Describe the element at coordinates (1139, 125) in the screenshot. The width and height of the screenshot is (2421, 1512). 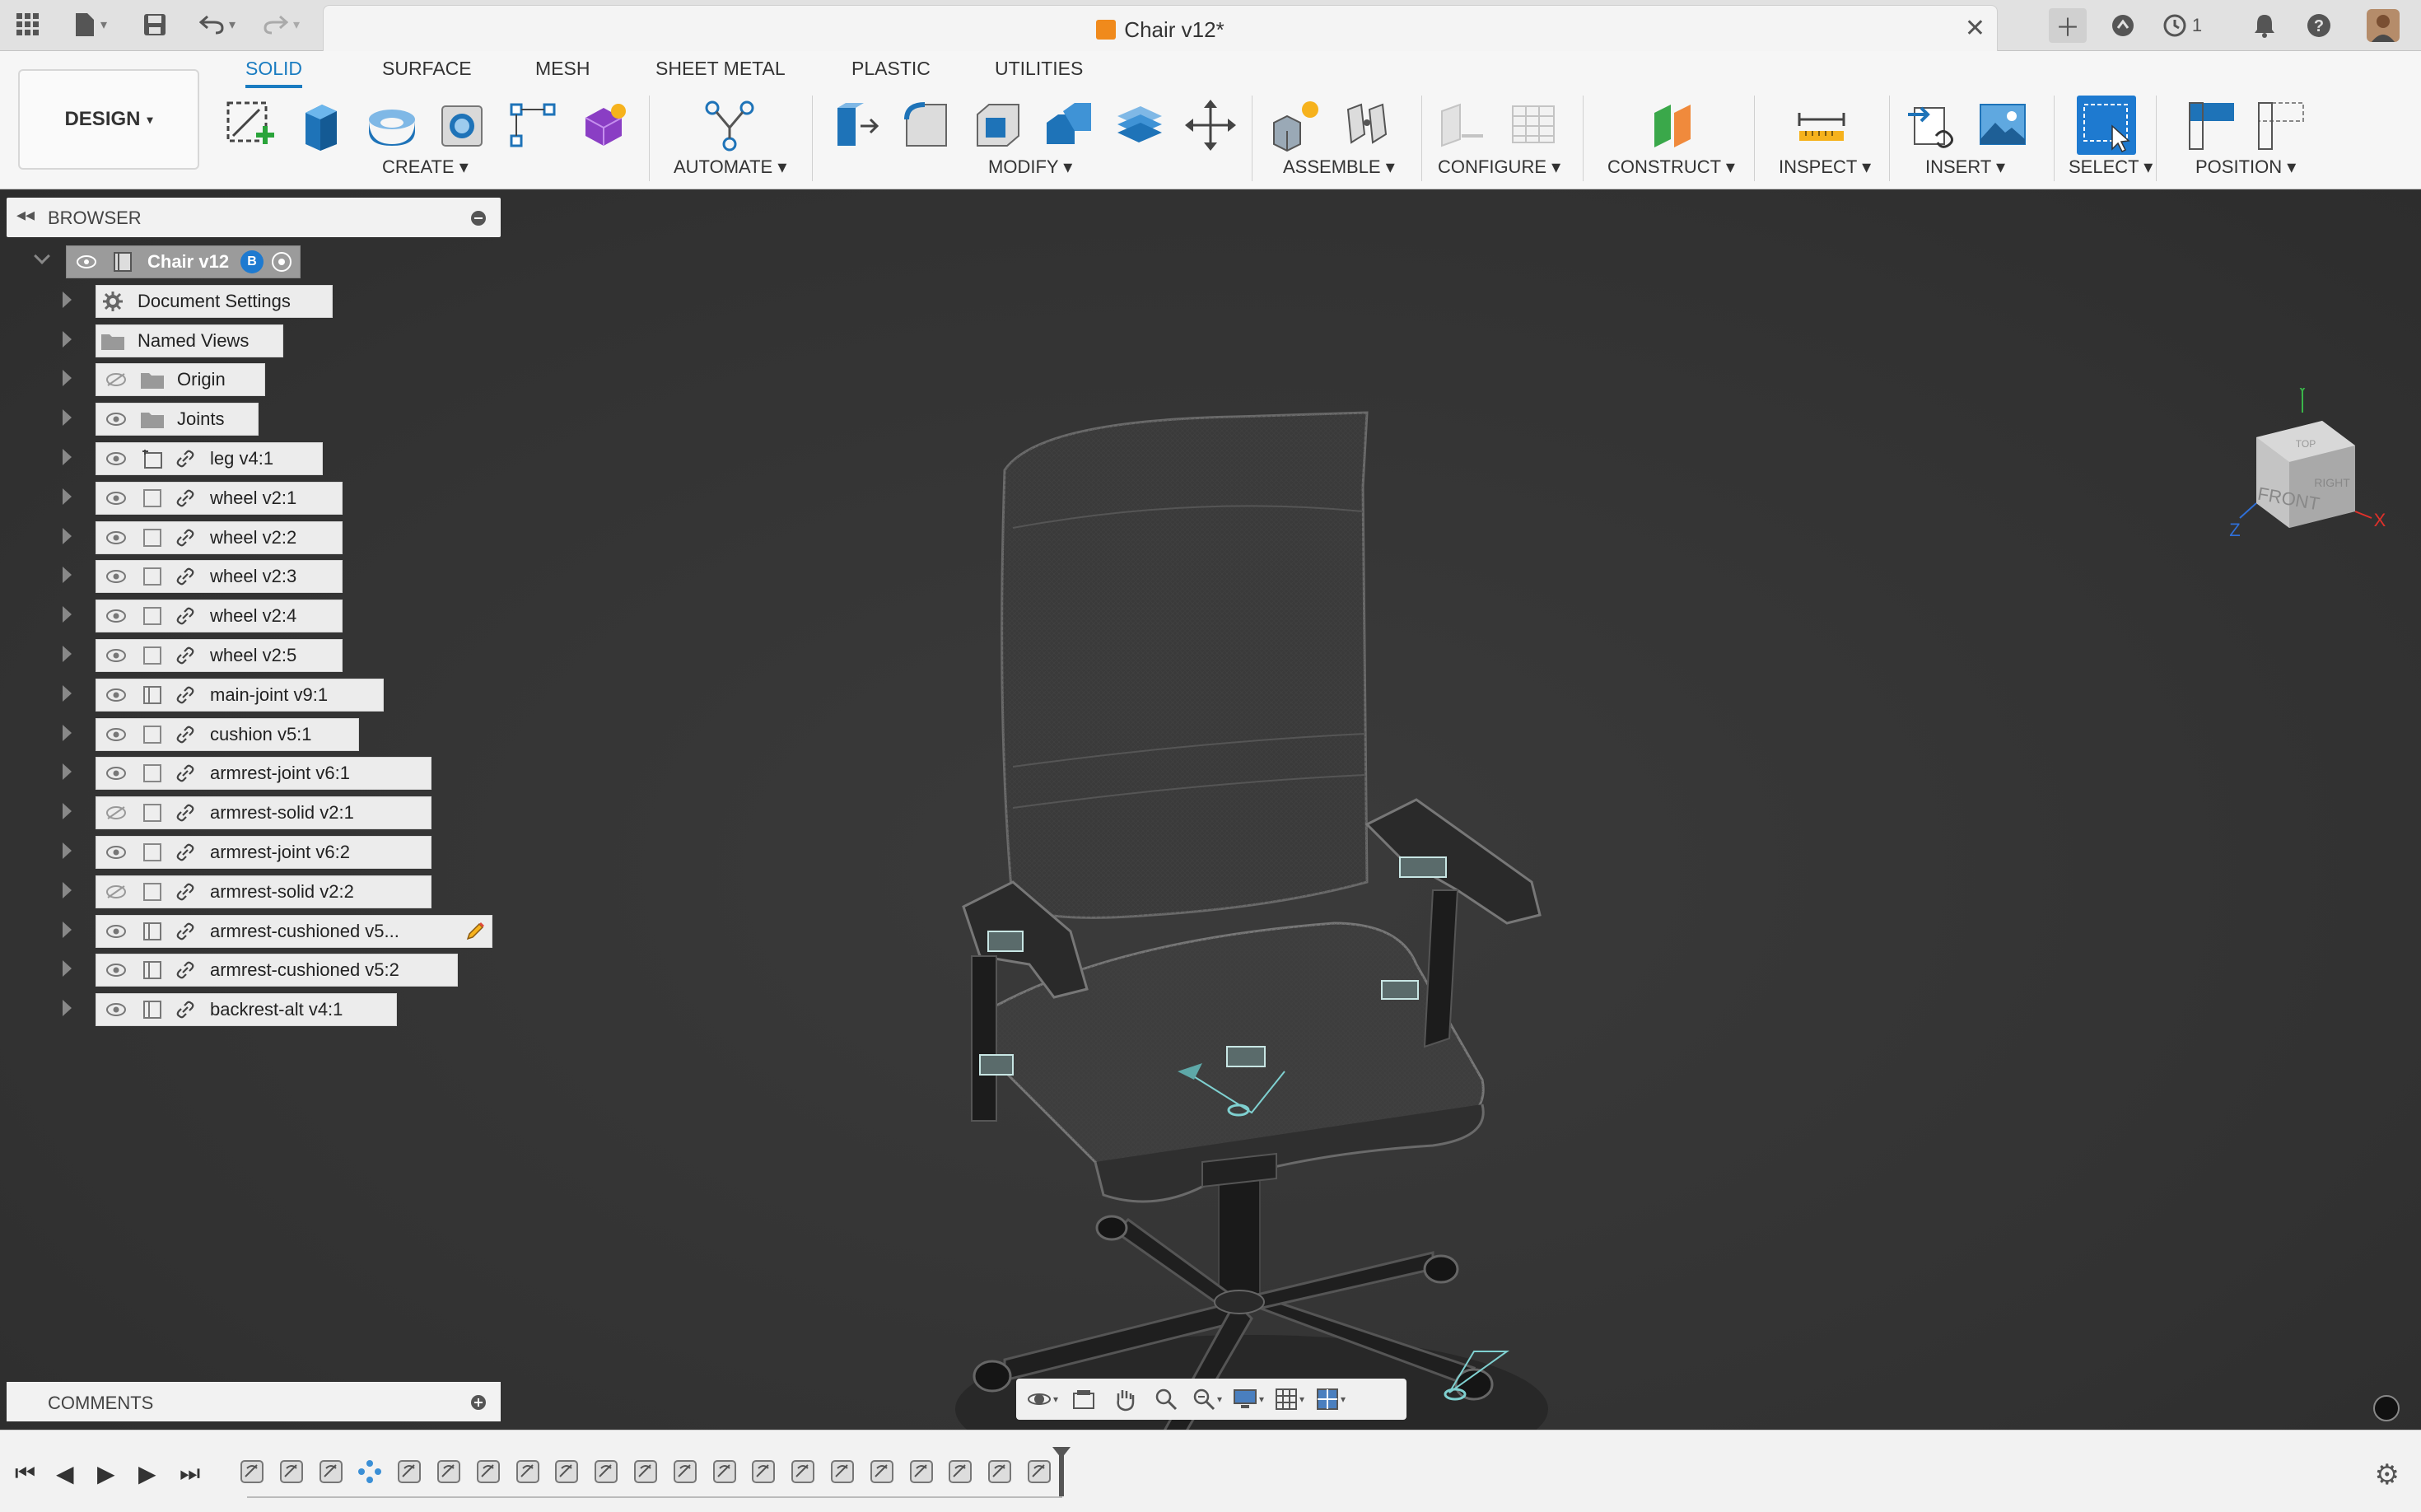
I see `offset-faces-icon` at that location.